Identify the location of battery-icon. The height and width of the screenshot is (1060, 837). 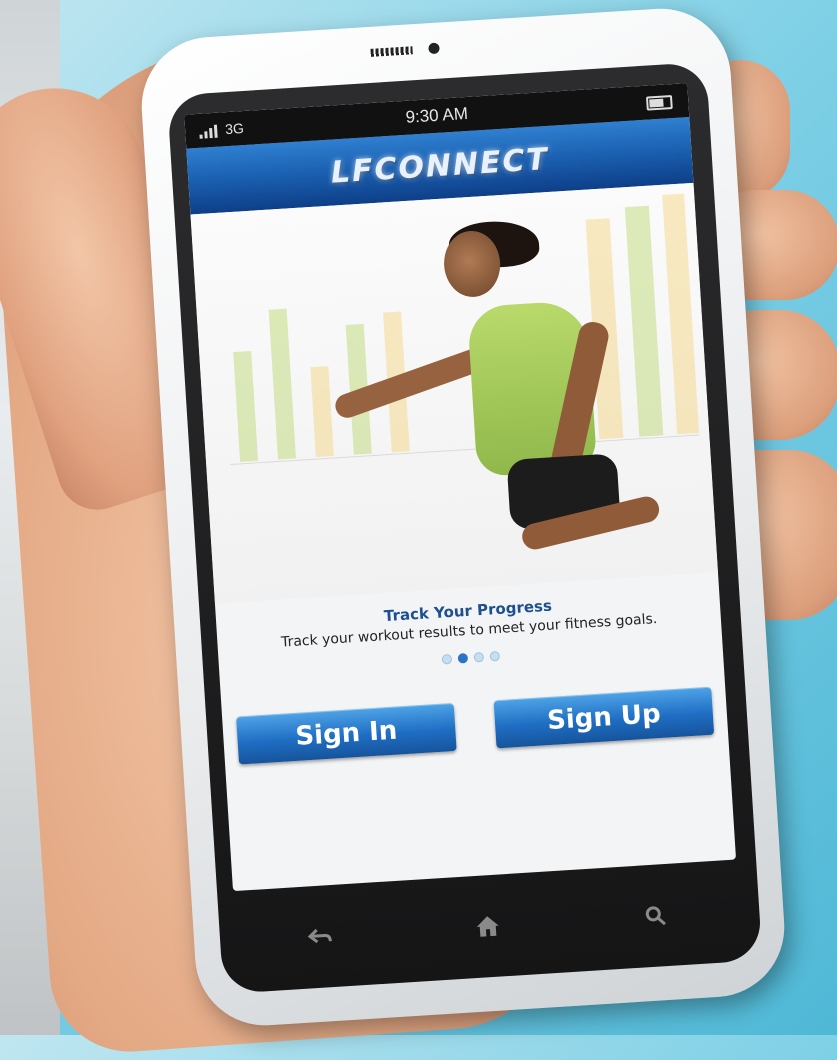
(659, 103).